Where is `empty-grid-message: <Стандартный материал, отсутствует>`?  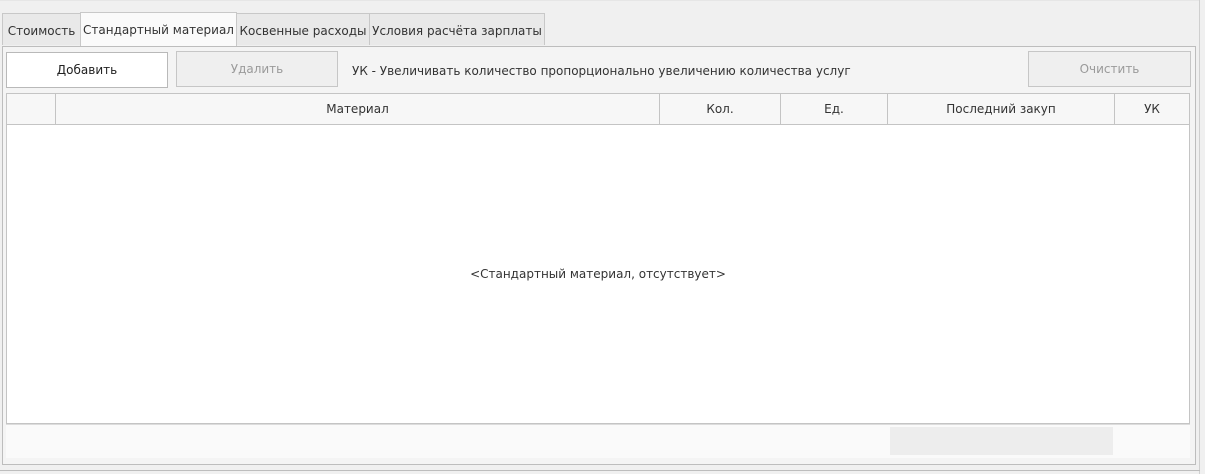 empty-grid-message: <Стандартный материал, отсутствует> is located at coordinates (598, 274).